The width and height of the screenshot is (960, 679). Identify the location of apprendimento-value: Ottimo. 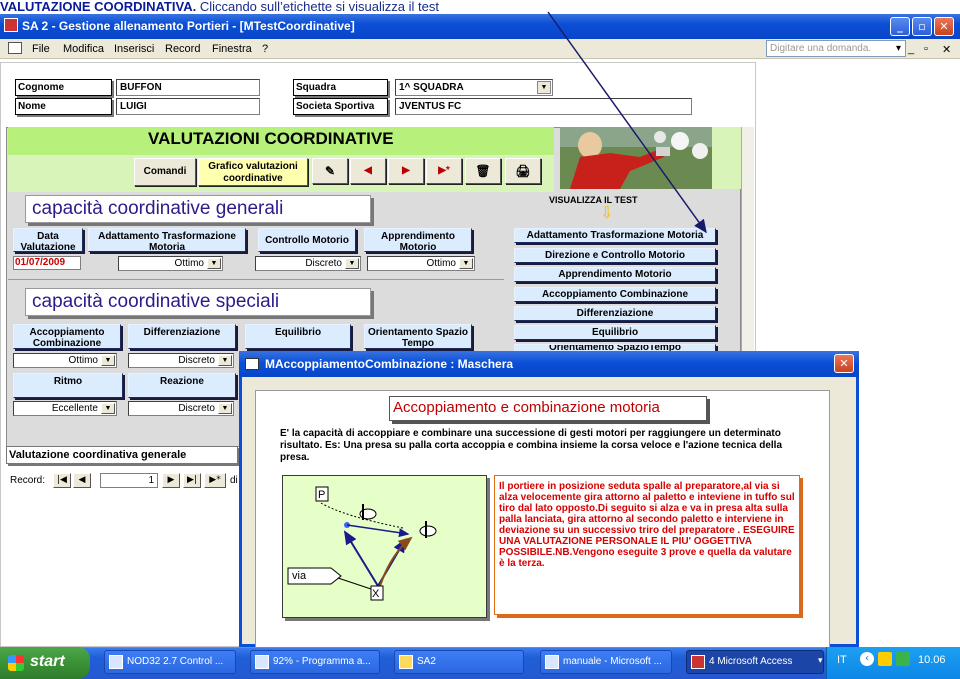
(441, 263).